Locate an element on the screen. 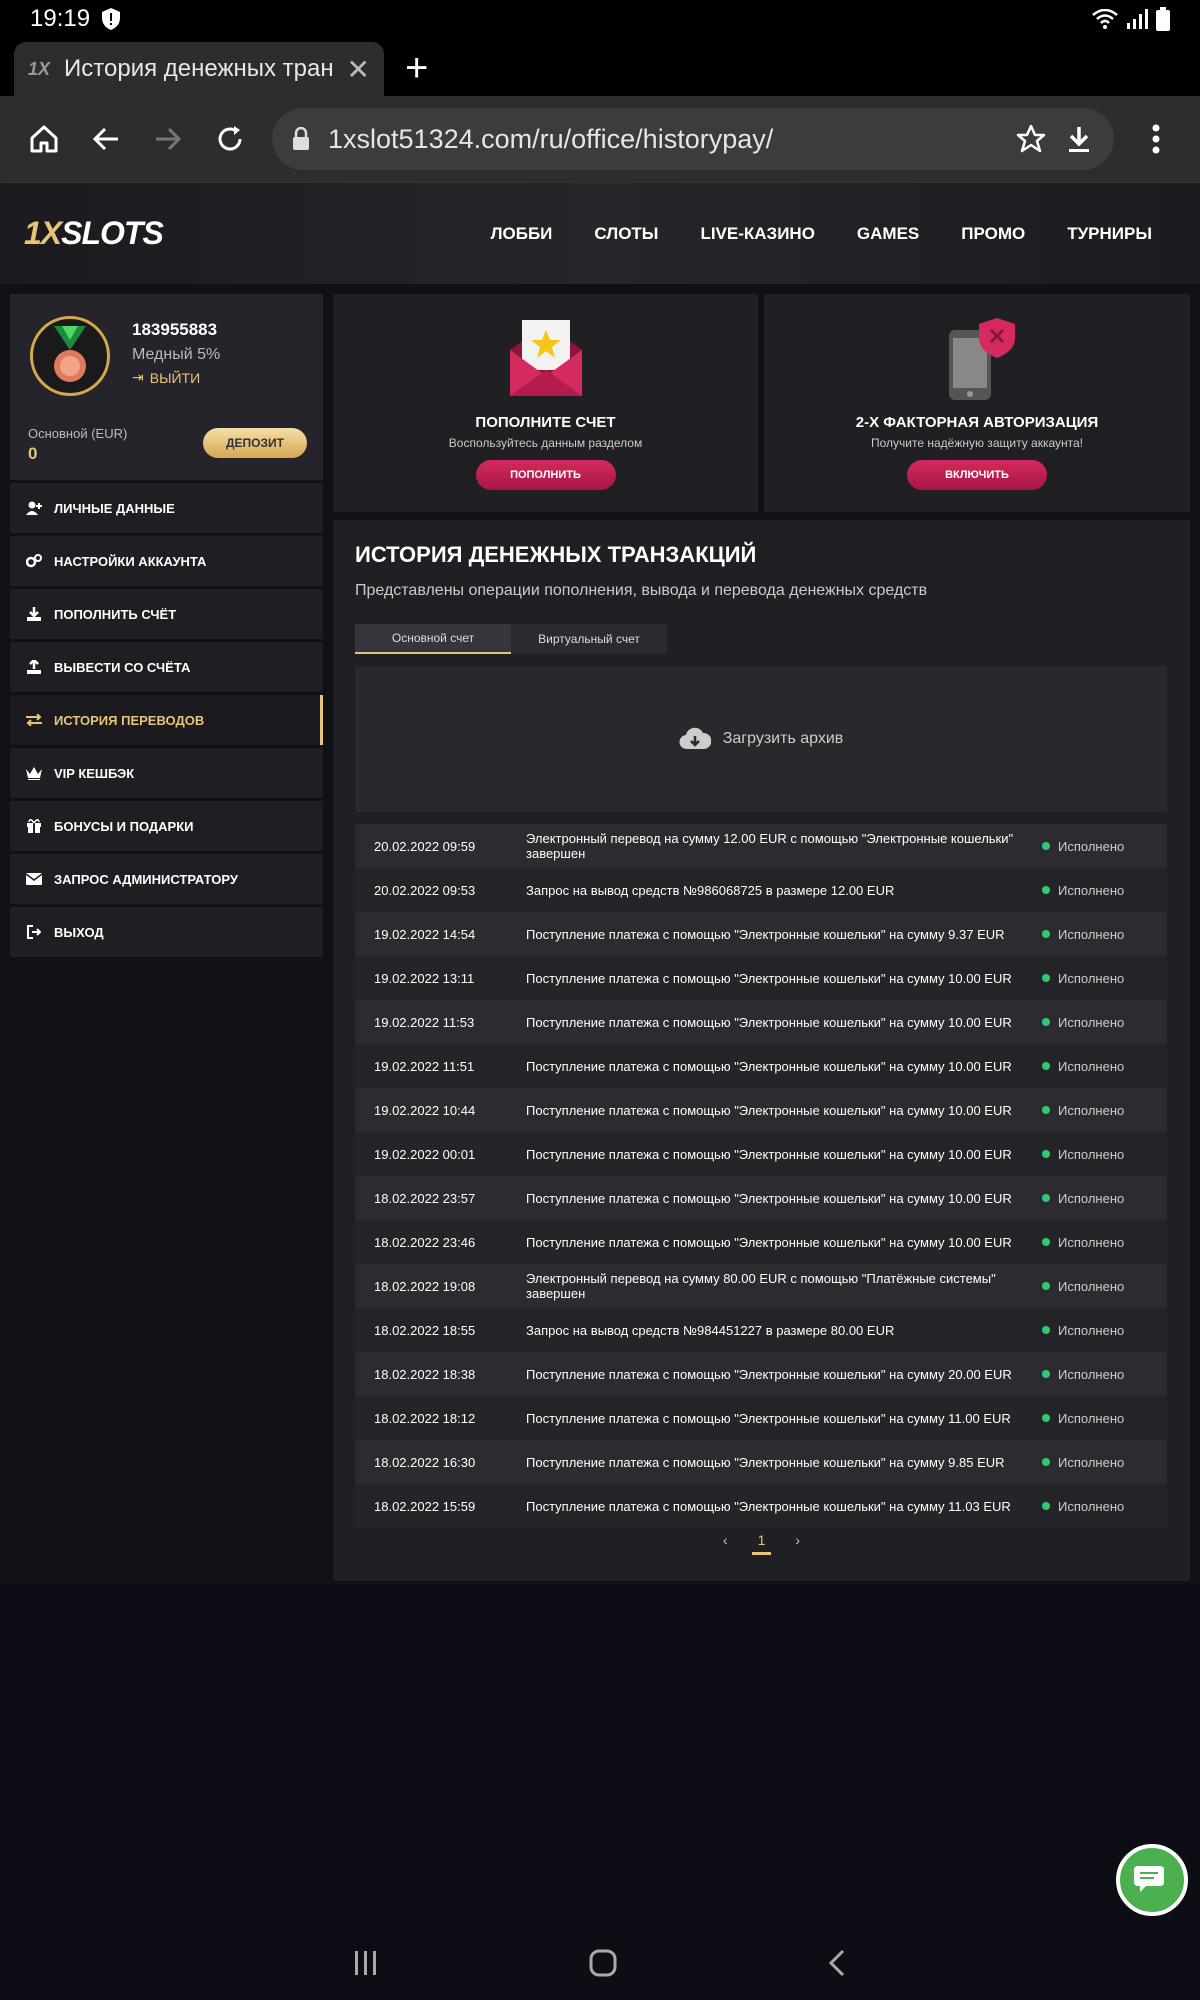  reload-icon is located at coordinates (230, 139).